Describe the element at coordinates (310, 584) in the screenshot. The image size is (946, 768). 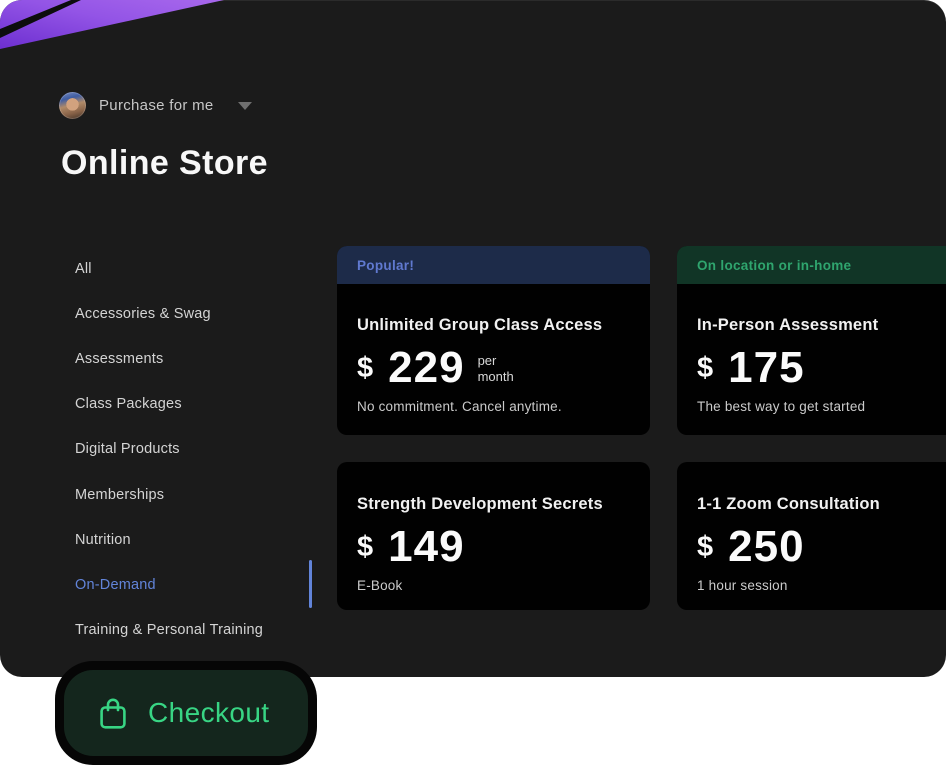
I see `active-category-indicator` at that location.